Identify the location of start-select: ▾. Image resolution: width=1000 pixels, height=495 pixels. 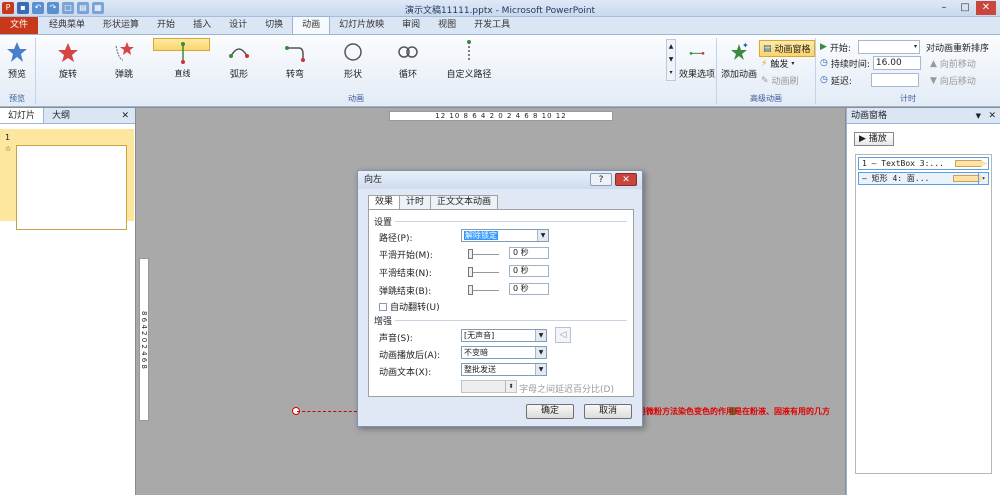
(888, 47).